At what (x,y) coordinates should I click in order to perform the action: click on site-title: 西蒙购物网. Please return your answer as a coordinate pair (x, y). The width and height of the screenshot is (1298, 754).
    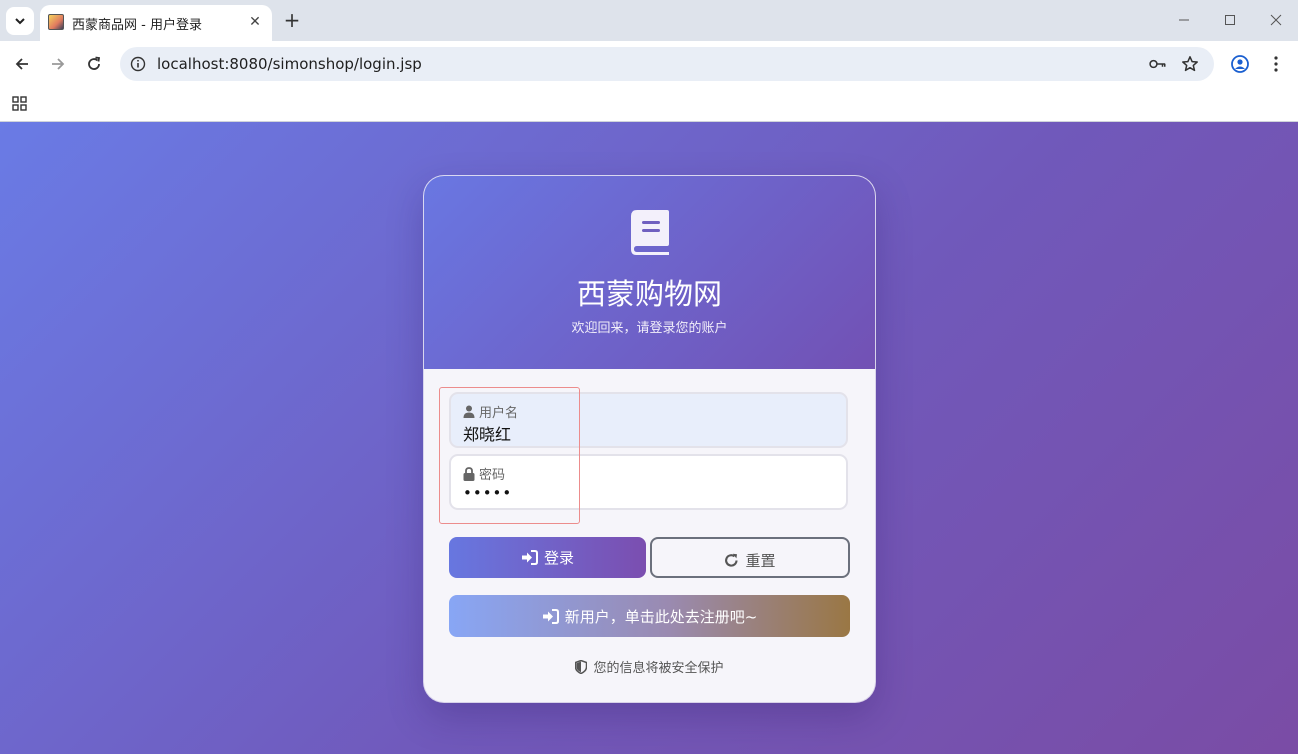
    Looking at the image, I should click on (649, 294).